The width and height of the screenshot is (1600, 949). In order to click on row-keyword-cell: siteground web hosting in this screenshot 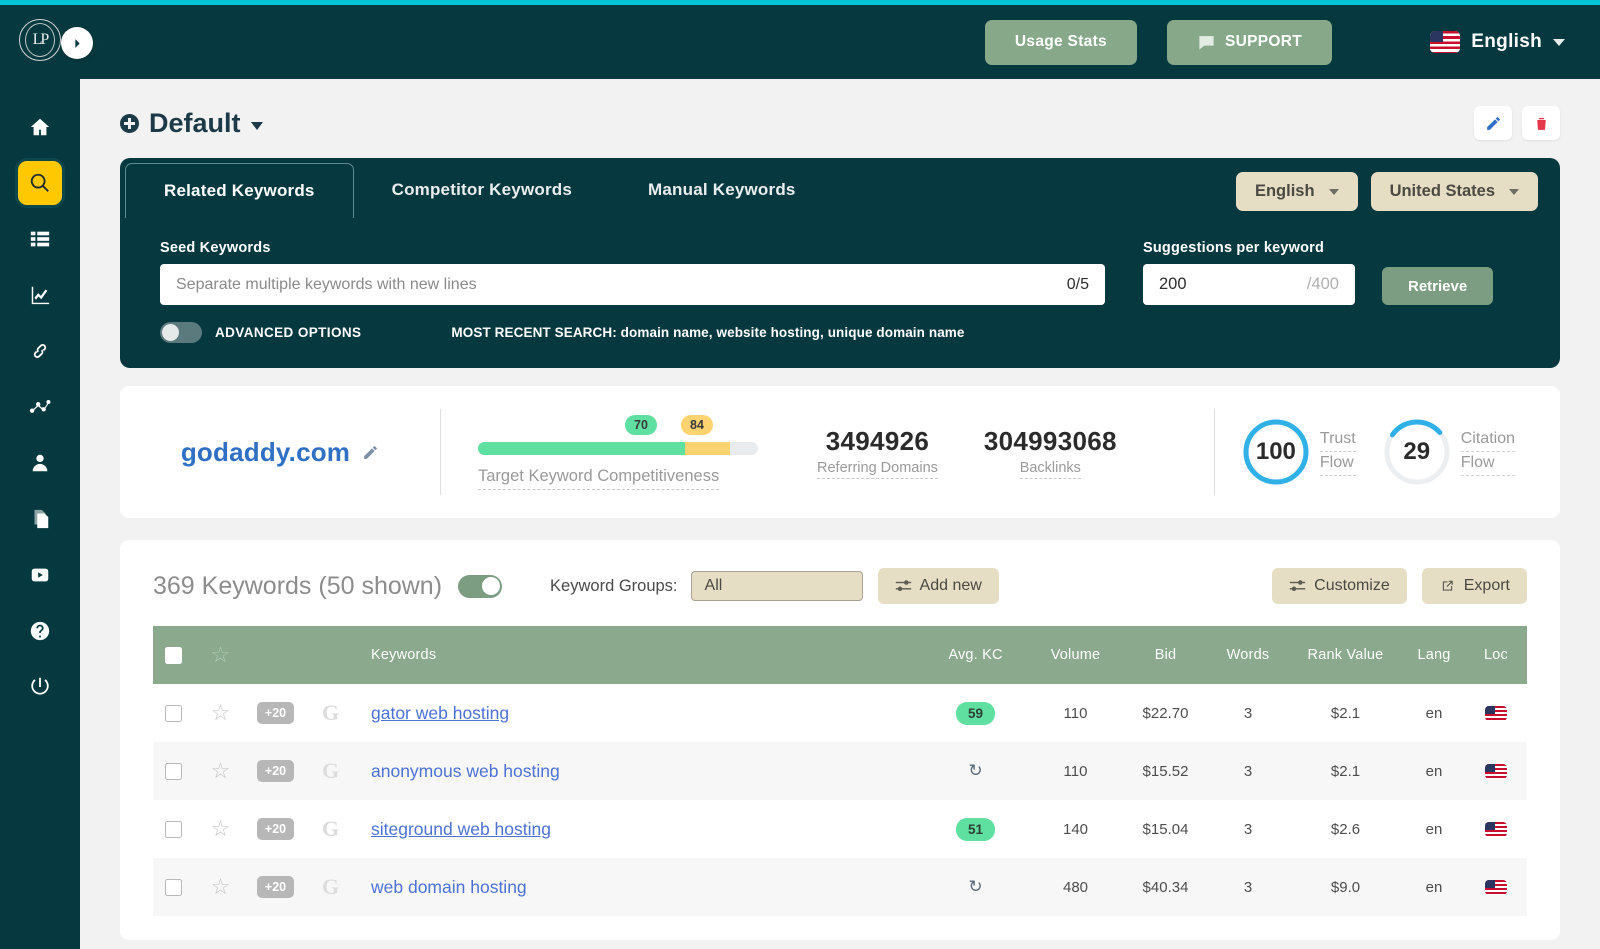, I will do `click(640, 829)`.